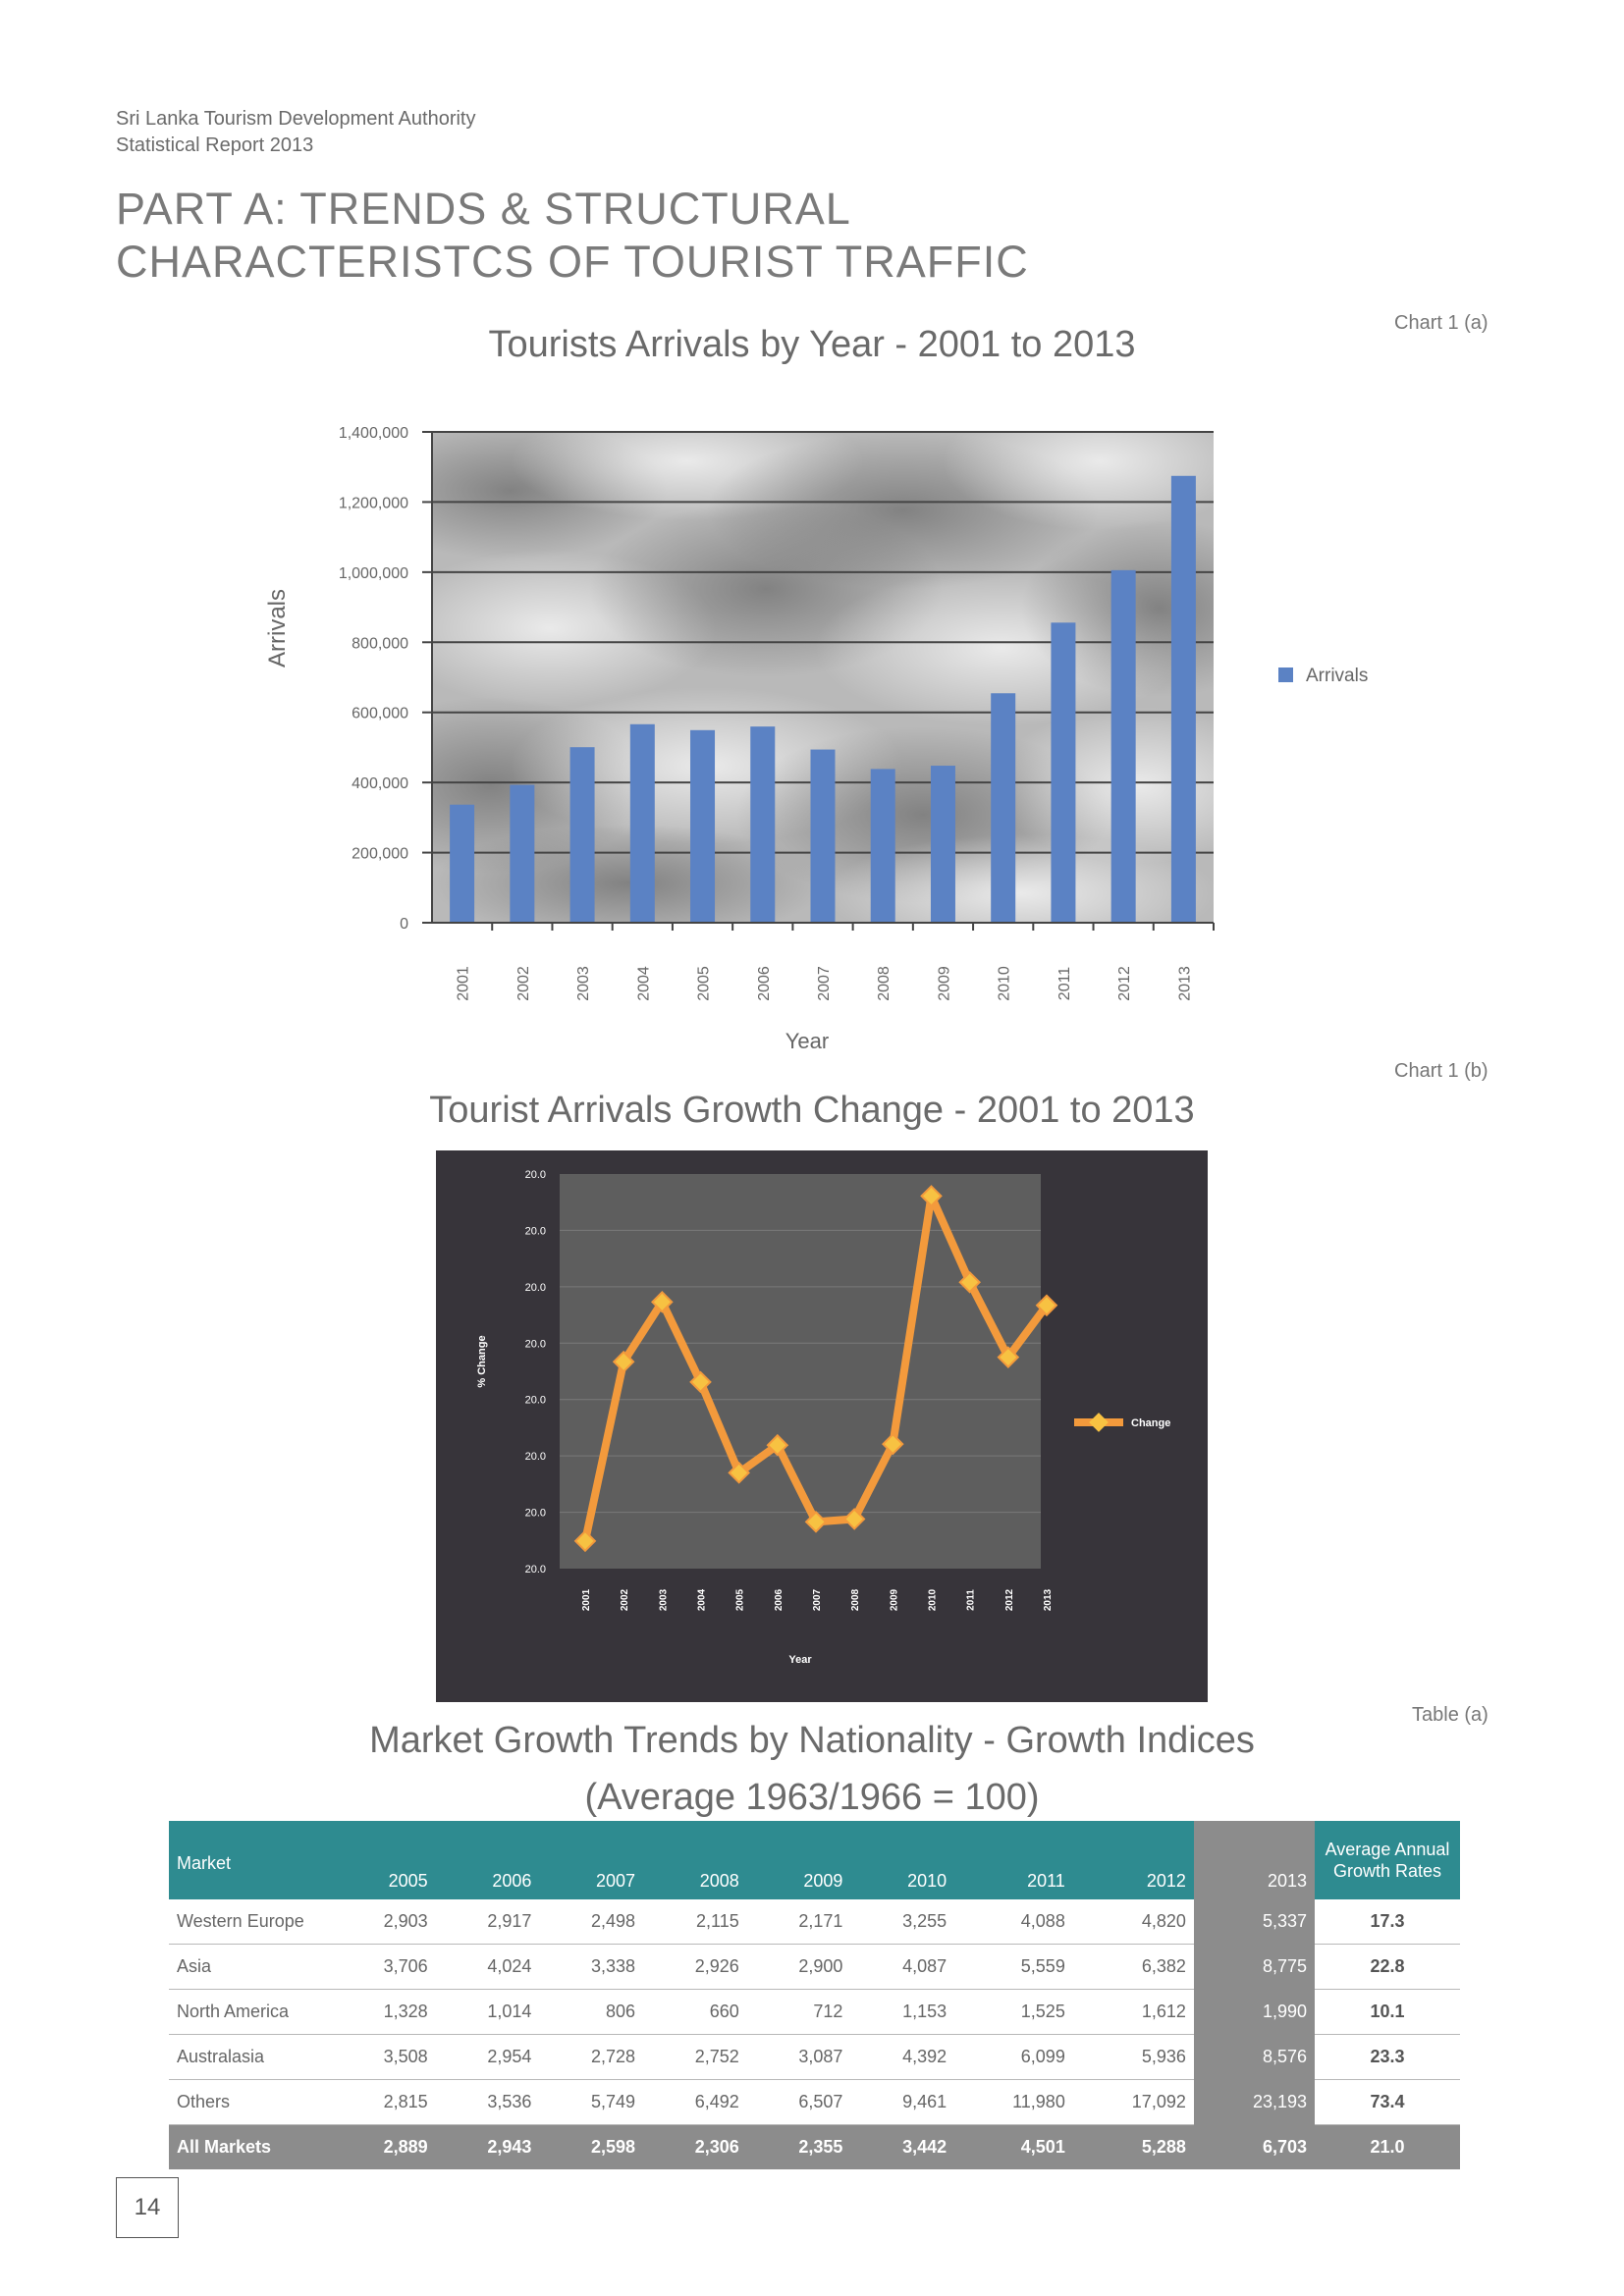 Image resolution: width=1624 pixels, height=2296 pixels. I want to click on bar-2013, so click(1183, 699).